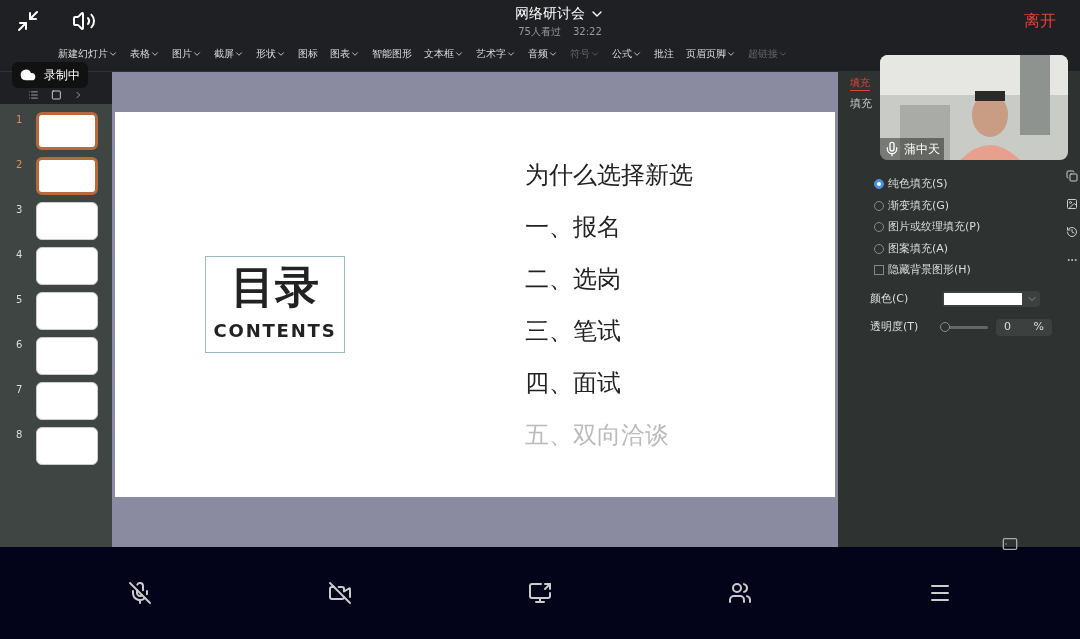  I want to click on toolbar-item: 形状, so click(271, 53).